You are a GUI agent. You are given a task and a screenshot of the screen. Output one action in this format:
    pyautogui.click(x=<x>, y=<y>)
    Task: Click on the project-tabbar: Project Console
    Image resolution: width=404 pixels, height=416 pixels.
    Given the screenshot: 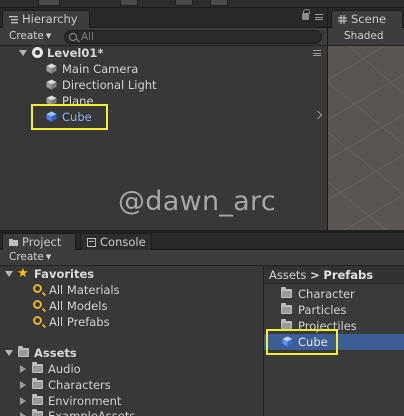 What is the action you would take?
    pyautogui.click(x=202, y=241)
    